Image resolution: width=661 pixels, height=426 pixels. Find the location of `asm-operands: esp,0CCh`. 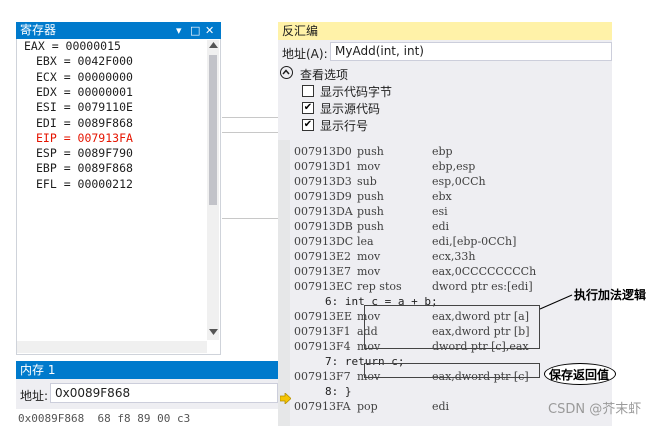

asm-operands: esp,0CCh is located at coordinates (459, 181).